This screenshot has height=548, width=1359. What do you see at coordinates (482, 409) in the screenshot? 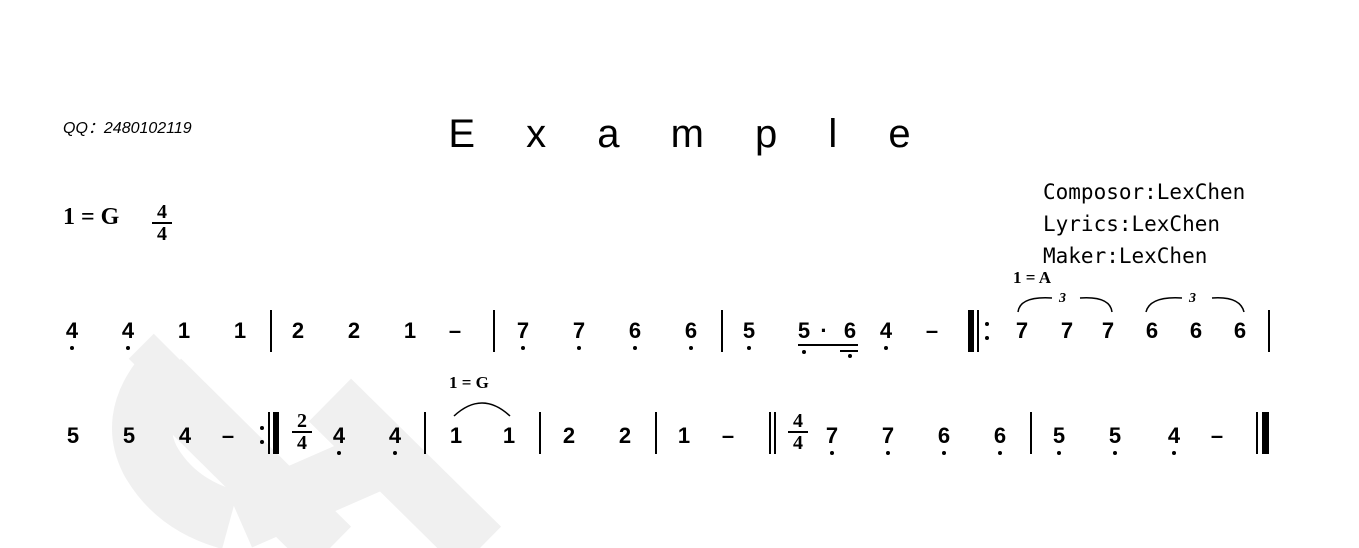
I see `tie` at bounding box center [482, 409].